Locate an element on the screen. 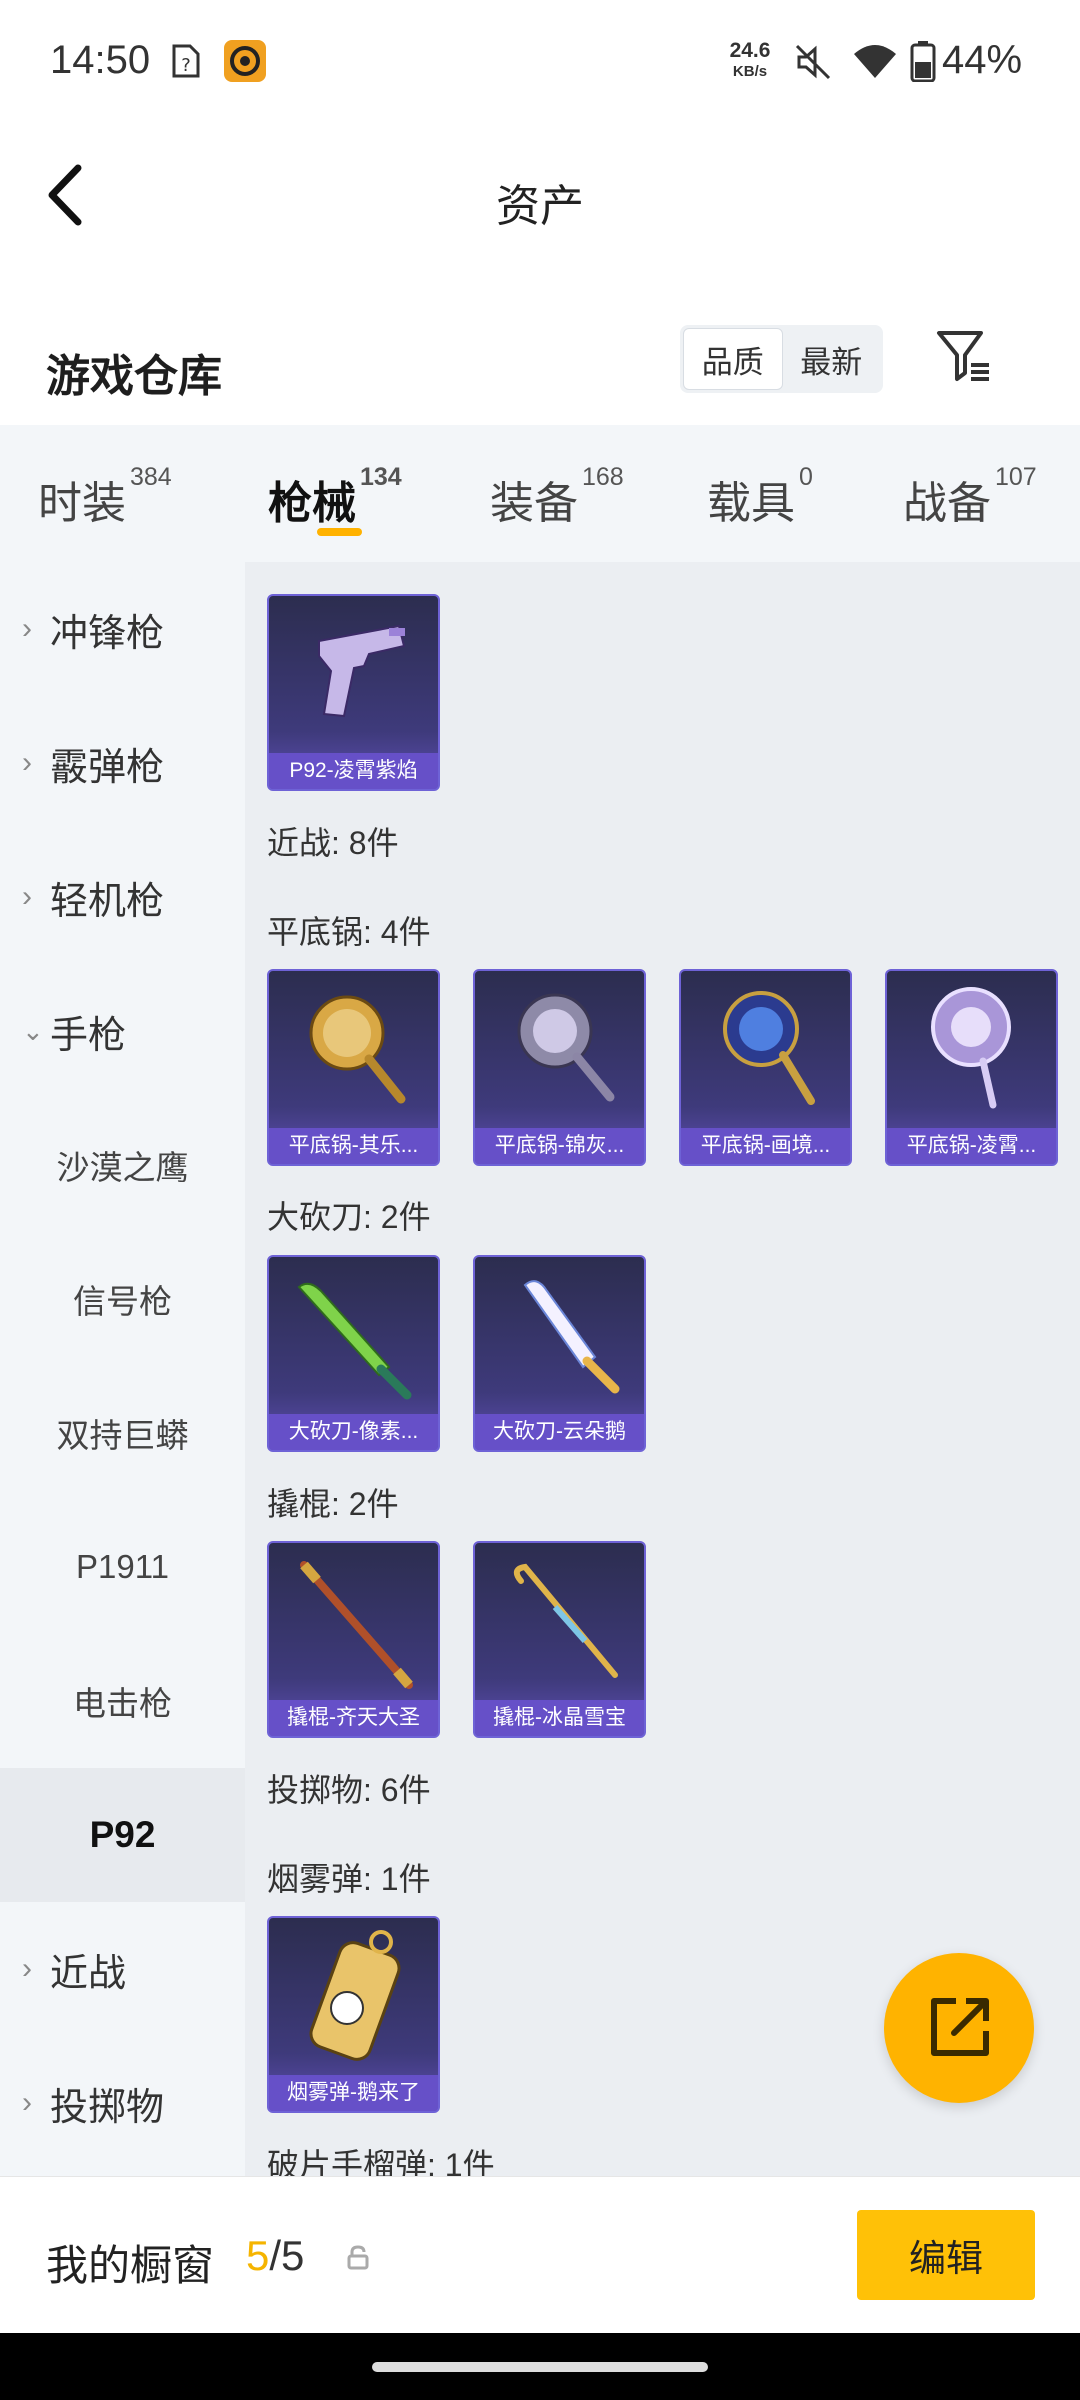  sidebar-item-label: 电击枪 is located at coordinates (122, 1703).